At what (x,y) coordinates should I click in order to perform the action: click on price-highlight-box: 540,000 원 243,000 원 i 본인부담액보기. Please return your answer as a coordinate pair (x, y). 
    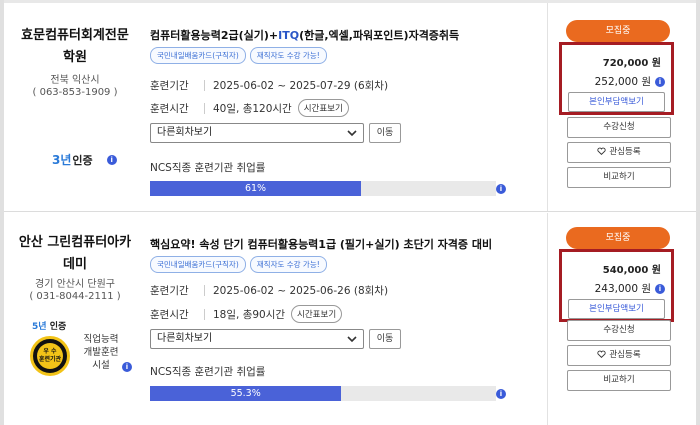
    Looking at the image, I should click on (616, 285).